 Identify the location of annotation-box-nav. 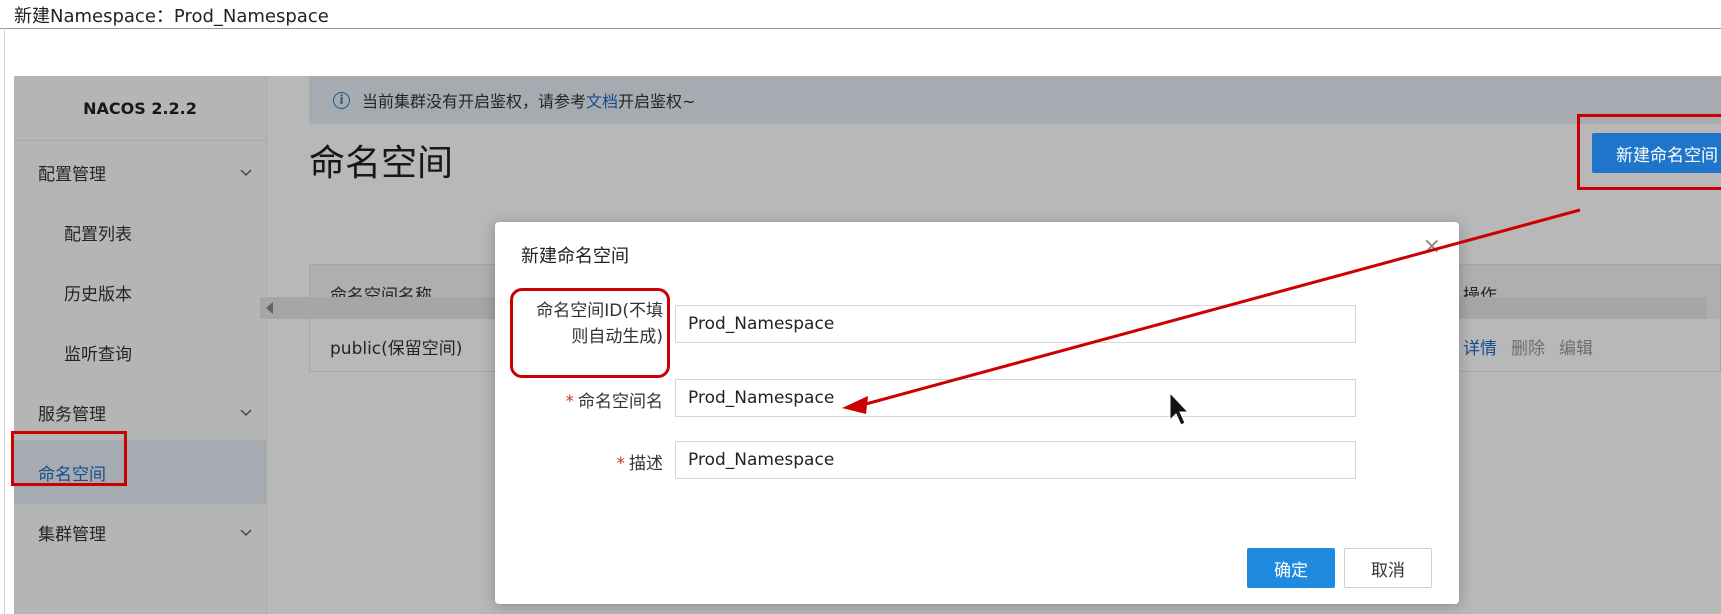
(69, 458).